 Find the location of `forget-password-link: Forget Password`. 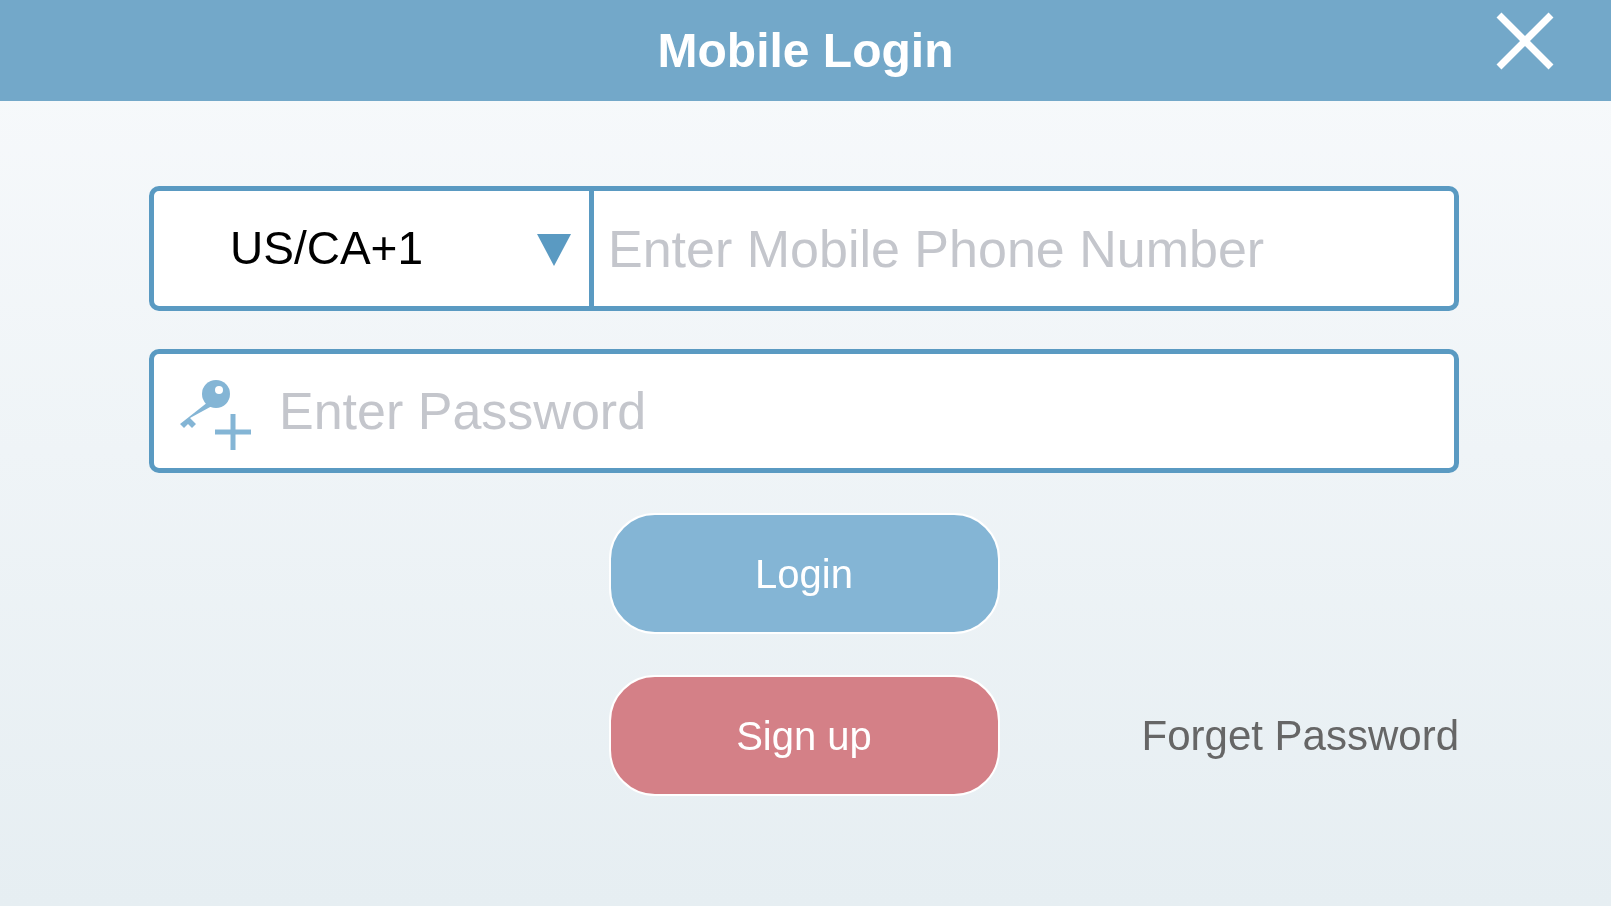

forget-password-link: Forget Password is located at coordinates (1300, 735).